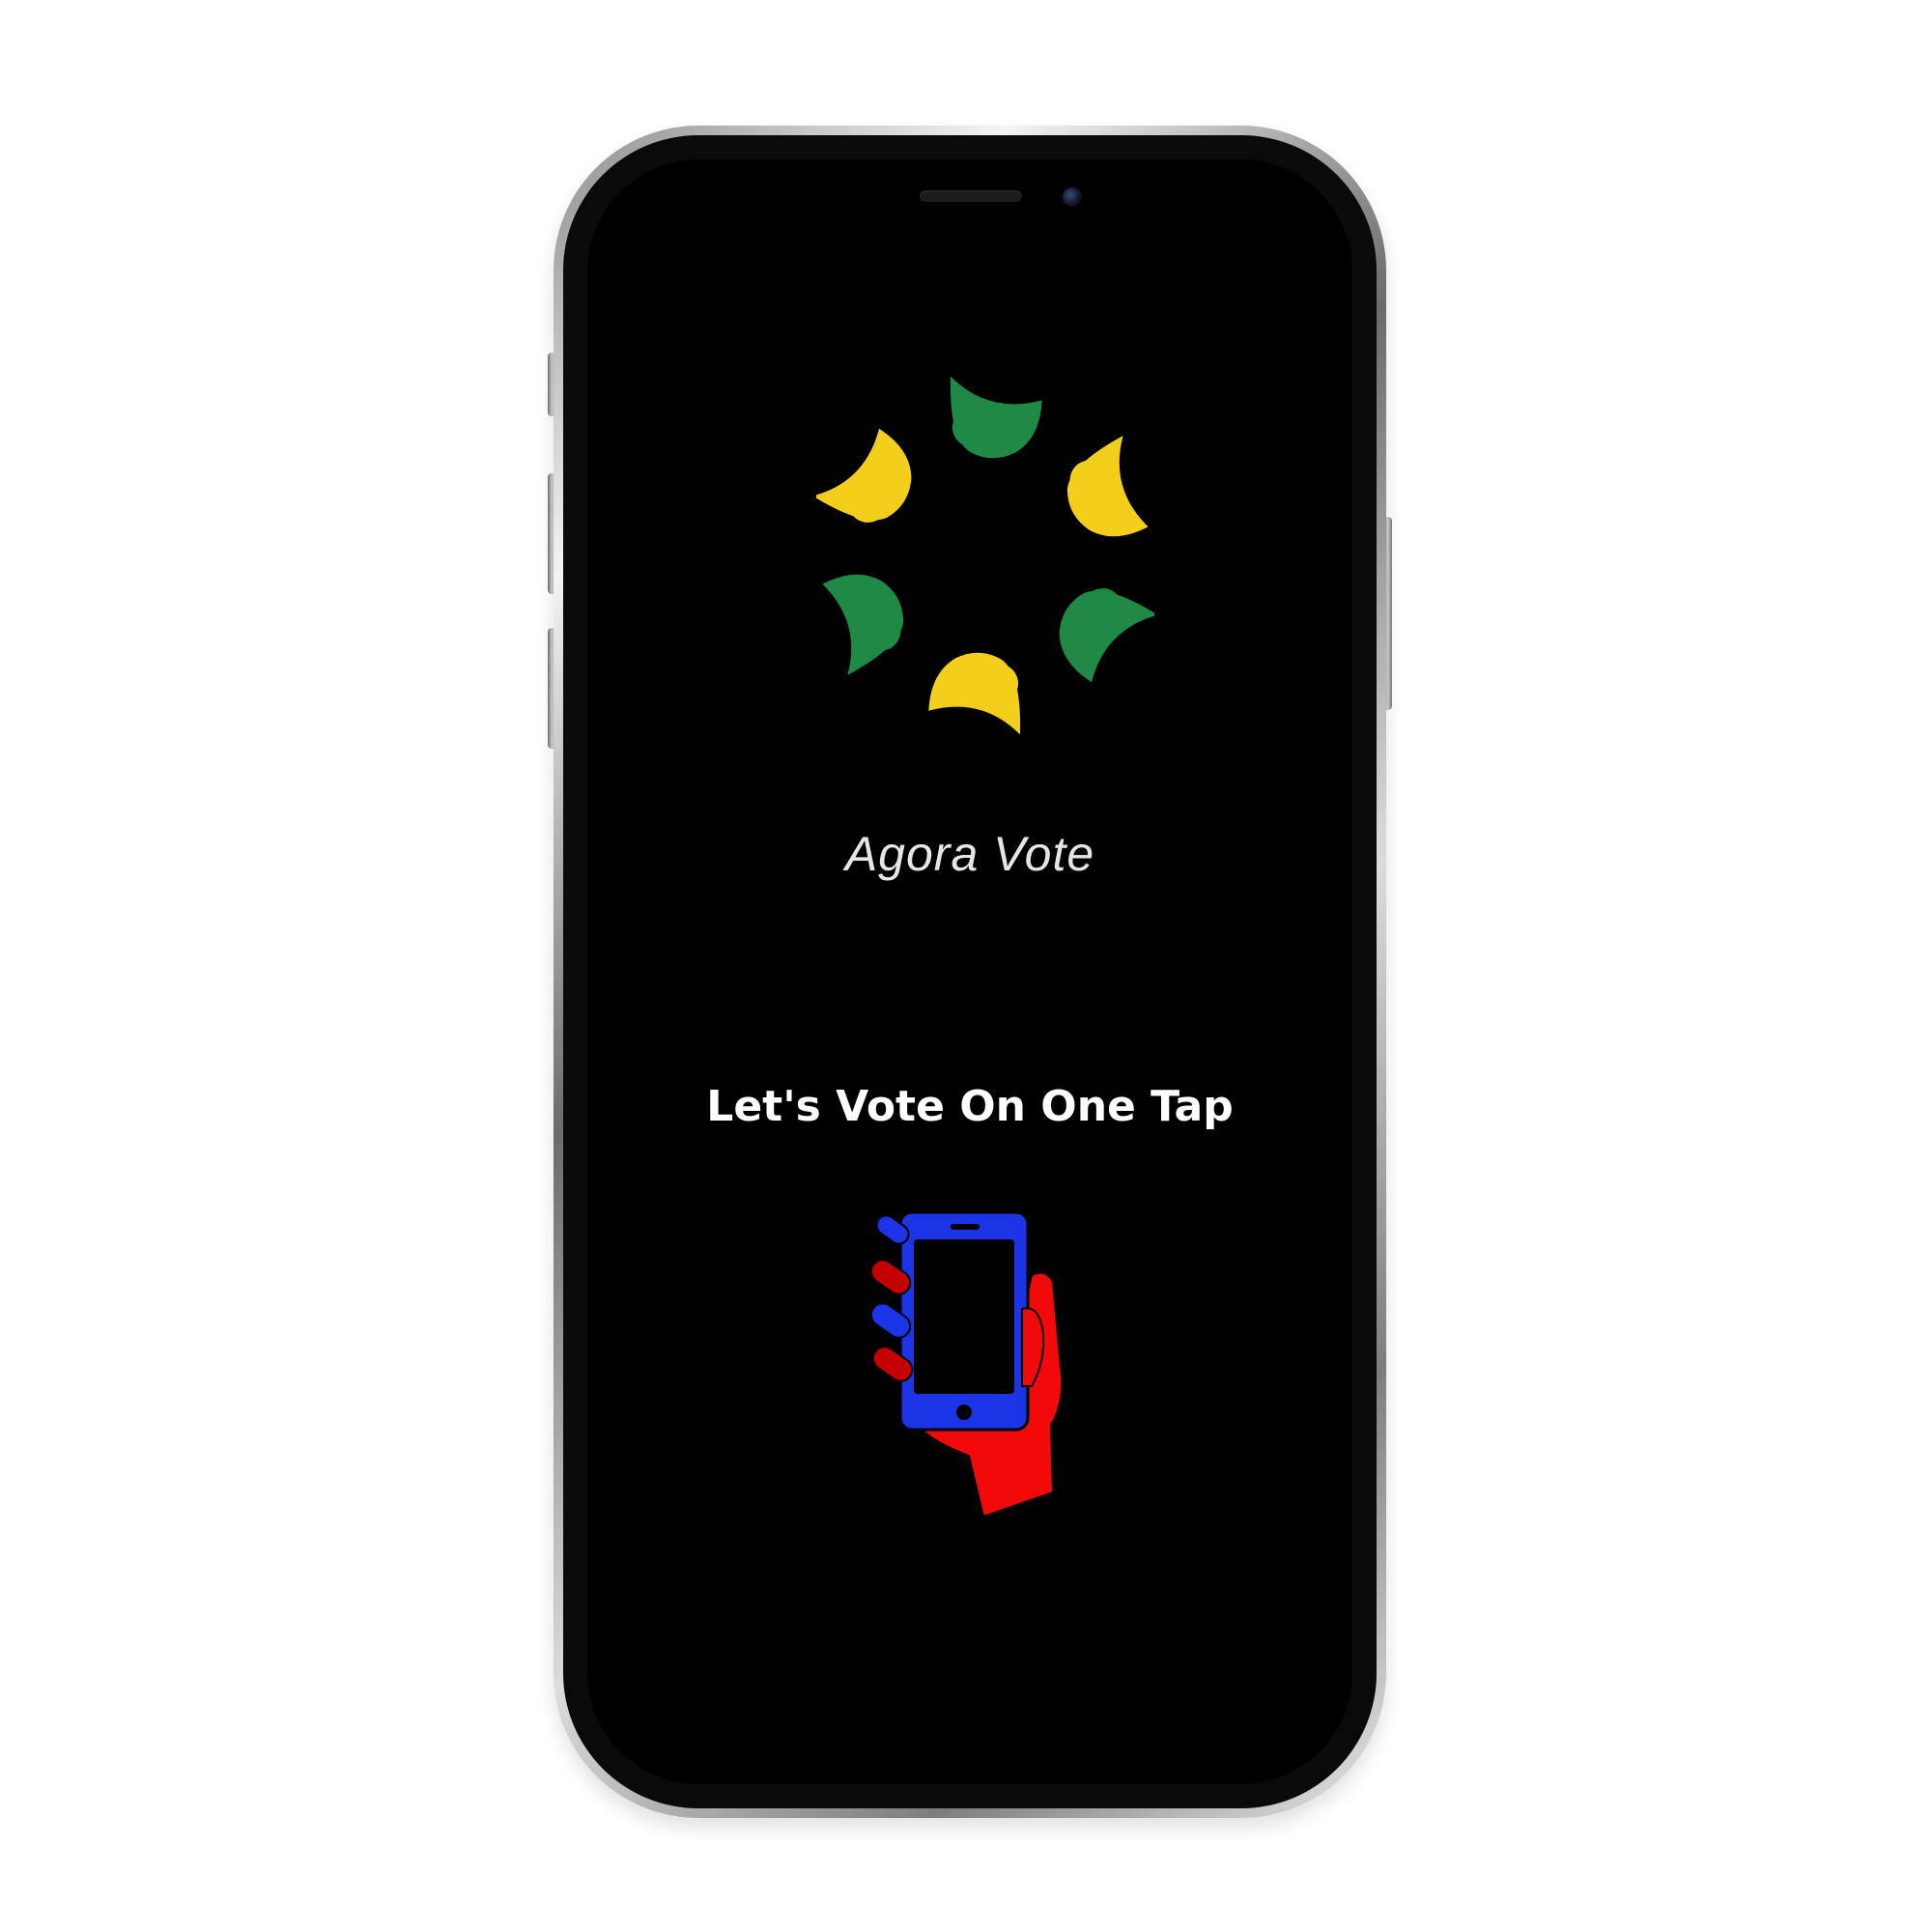  Describe the element at coordinates (971, 196) in the screenshot. I see `earpiece-speaker` at that location.